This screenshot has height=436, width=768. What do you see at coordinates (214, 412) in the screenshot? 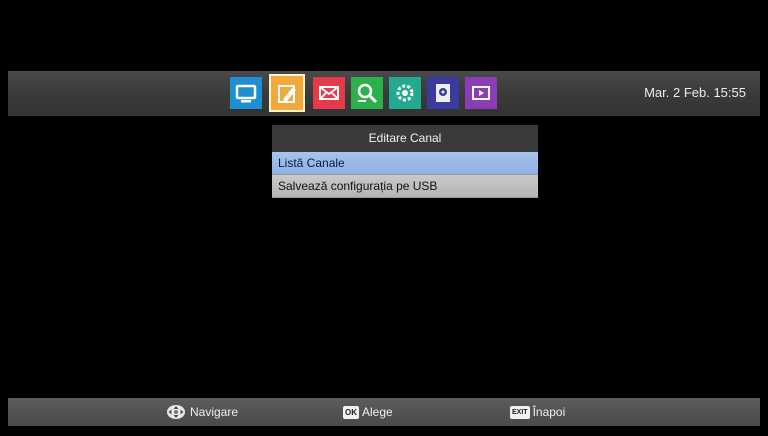
I see `navigate-label: Navigare` at bounding box center [214, 412].